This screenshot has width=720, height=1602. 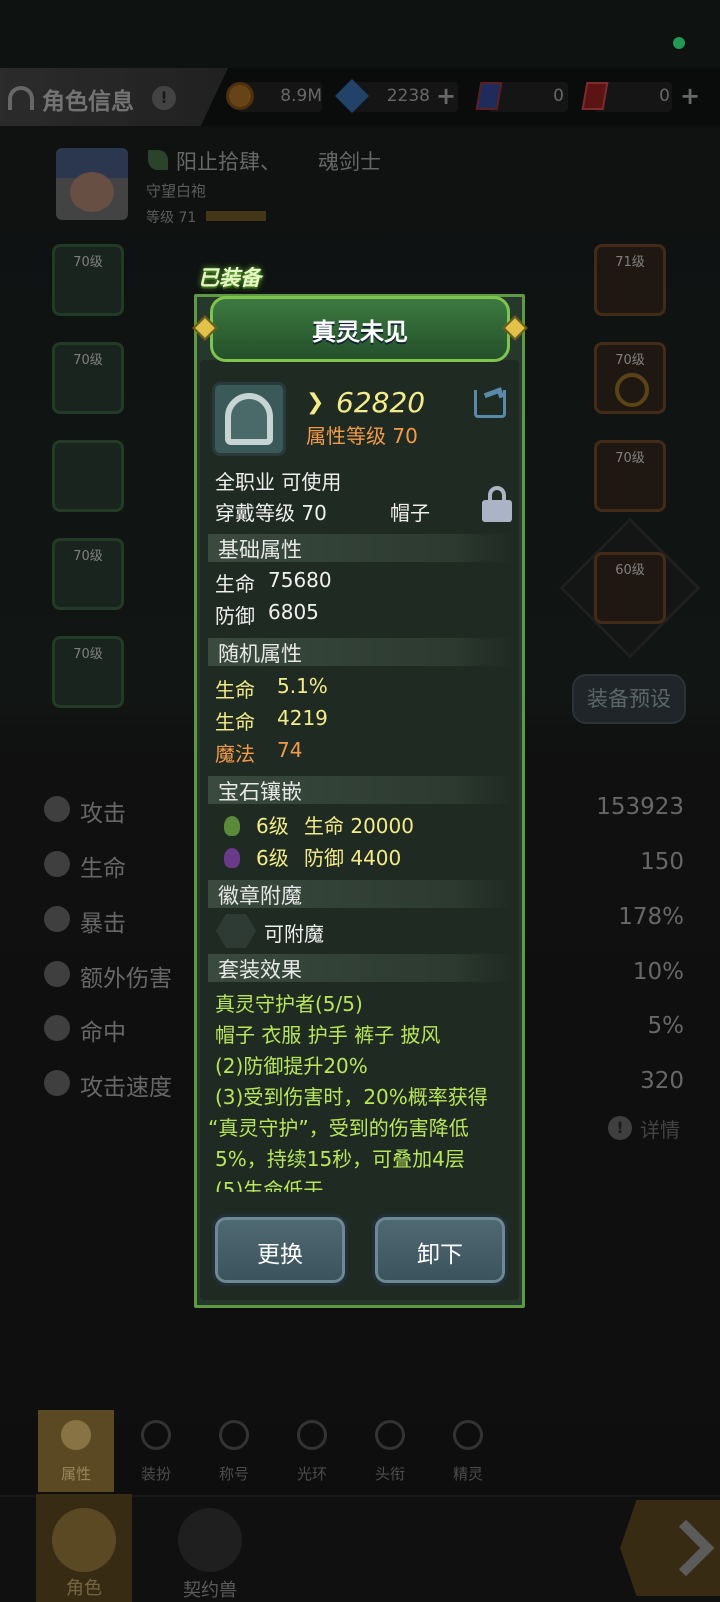 What do you see at coordinates (260, 550) in the screenshot?
I see `section-title: 基础属性` at bounding box center [260, 550].